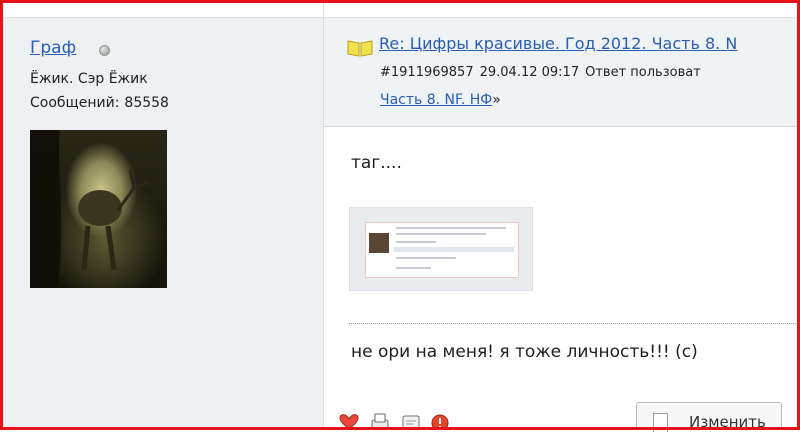  What do you see at coordinates (146, 103) in the screenshot?
I see `message-count-value: 85558` at bounding box center [146, 103].